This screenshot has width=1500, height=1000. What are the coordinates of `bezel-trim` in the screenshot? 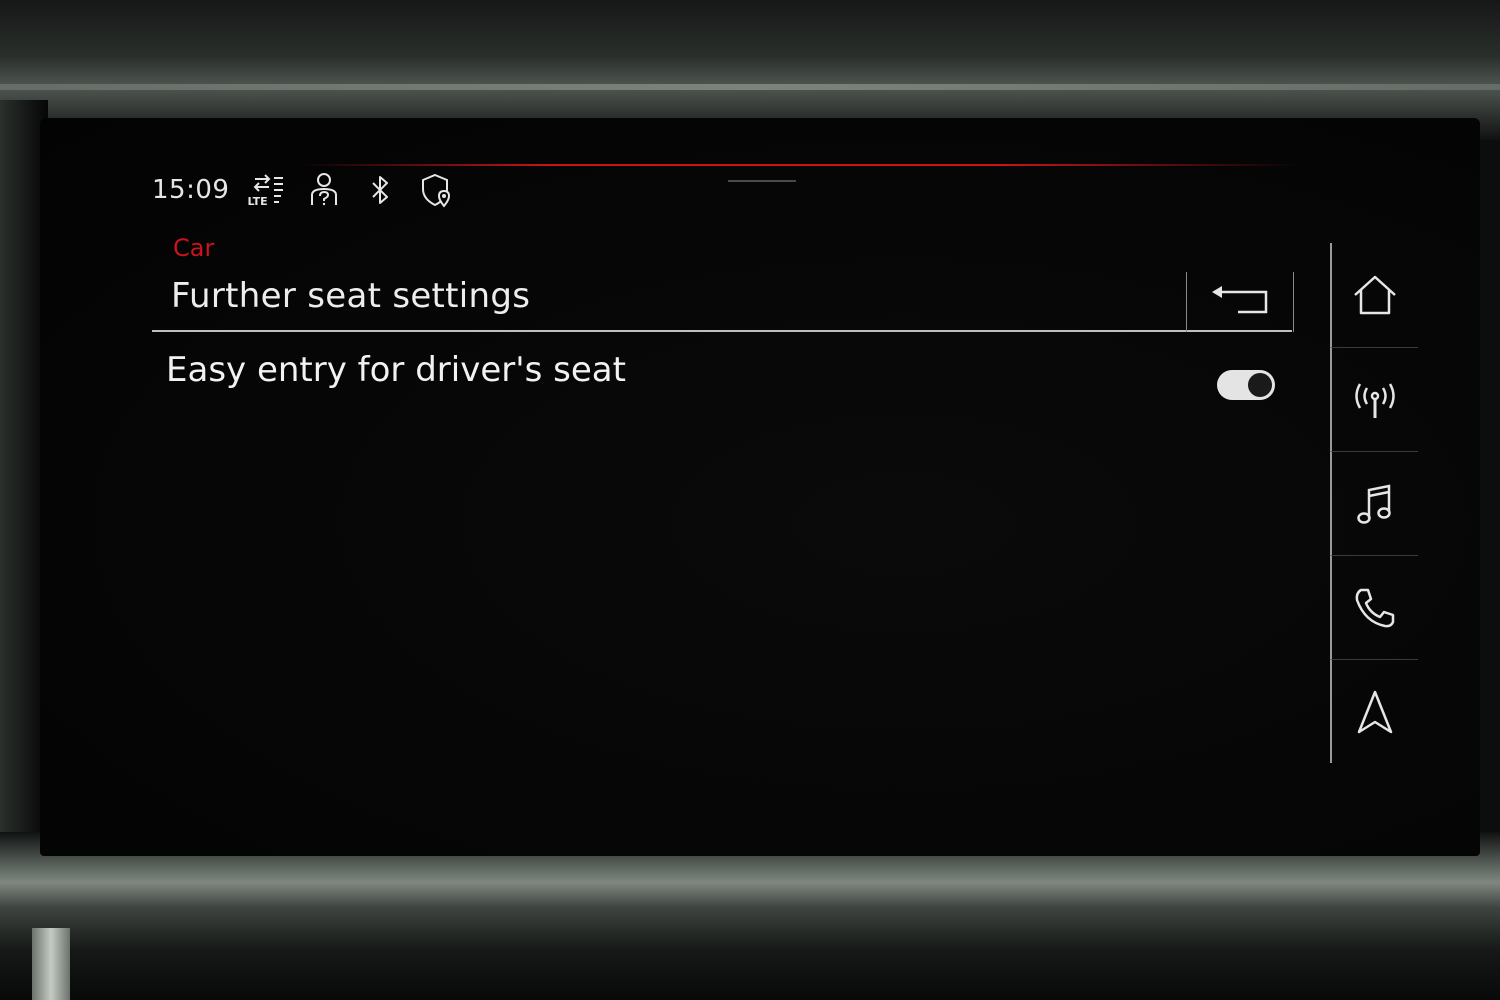 It's located at (750, 87).